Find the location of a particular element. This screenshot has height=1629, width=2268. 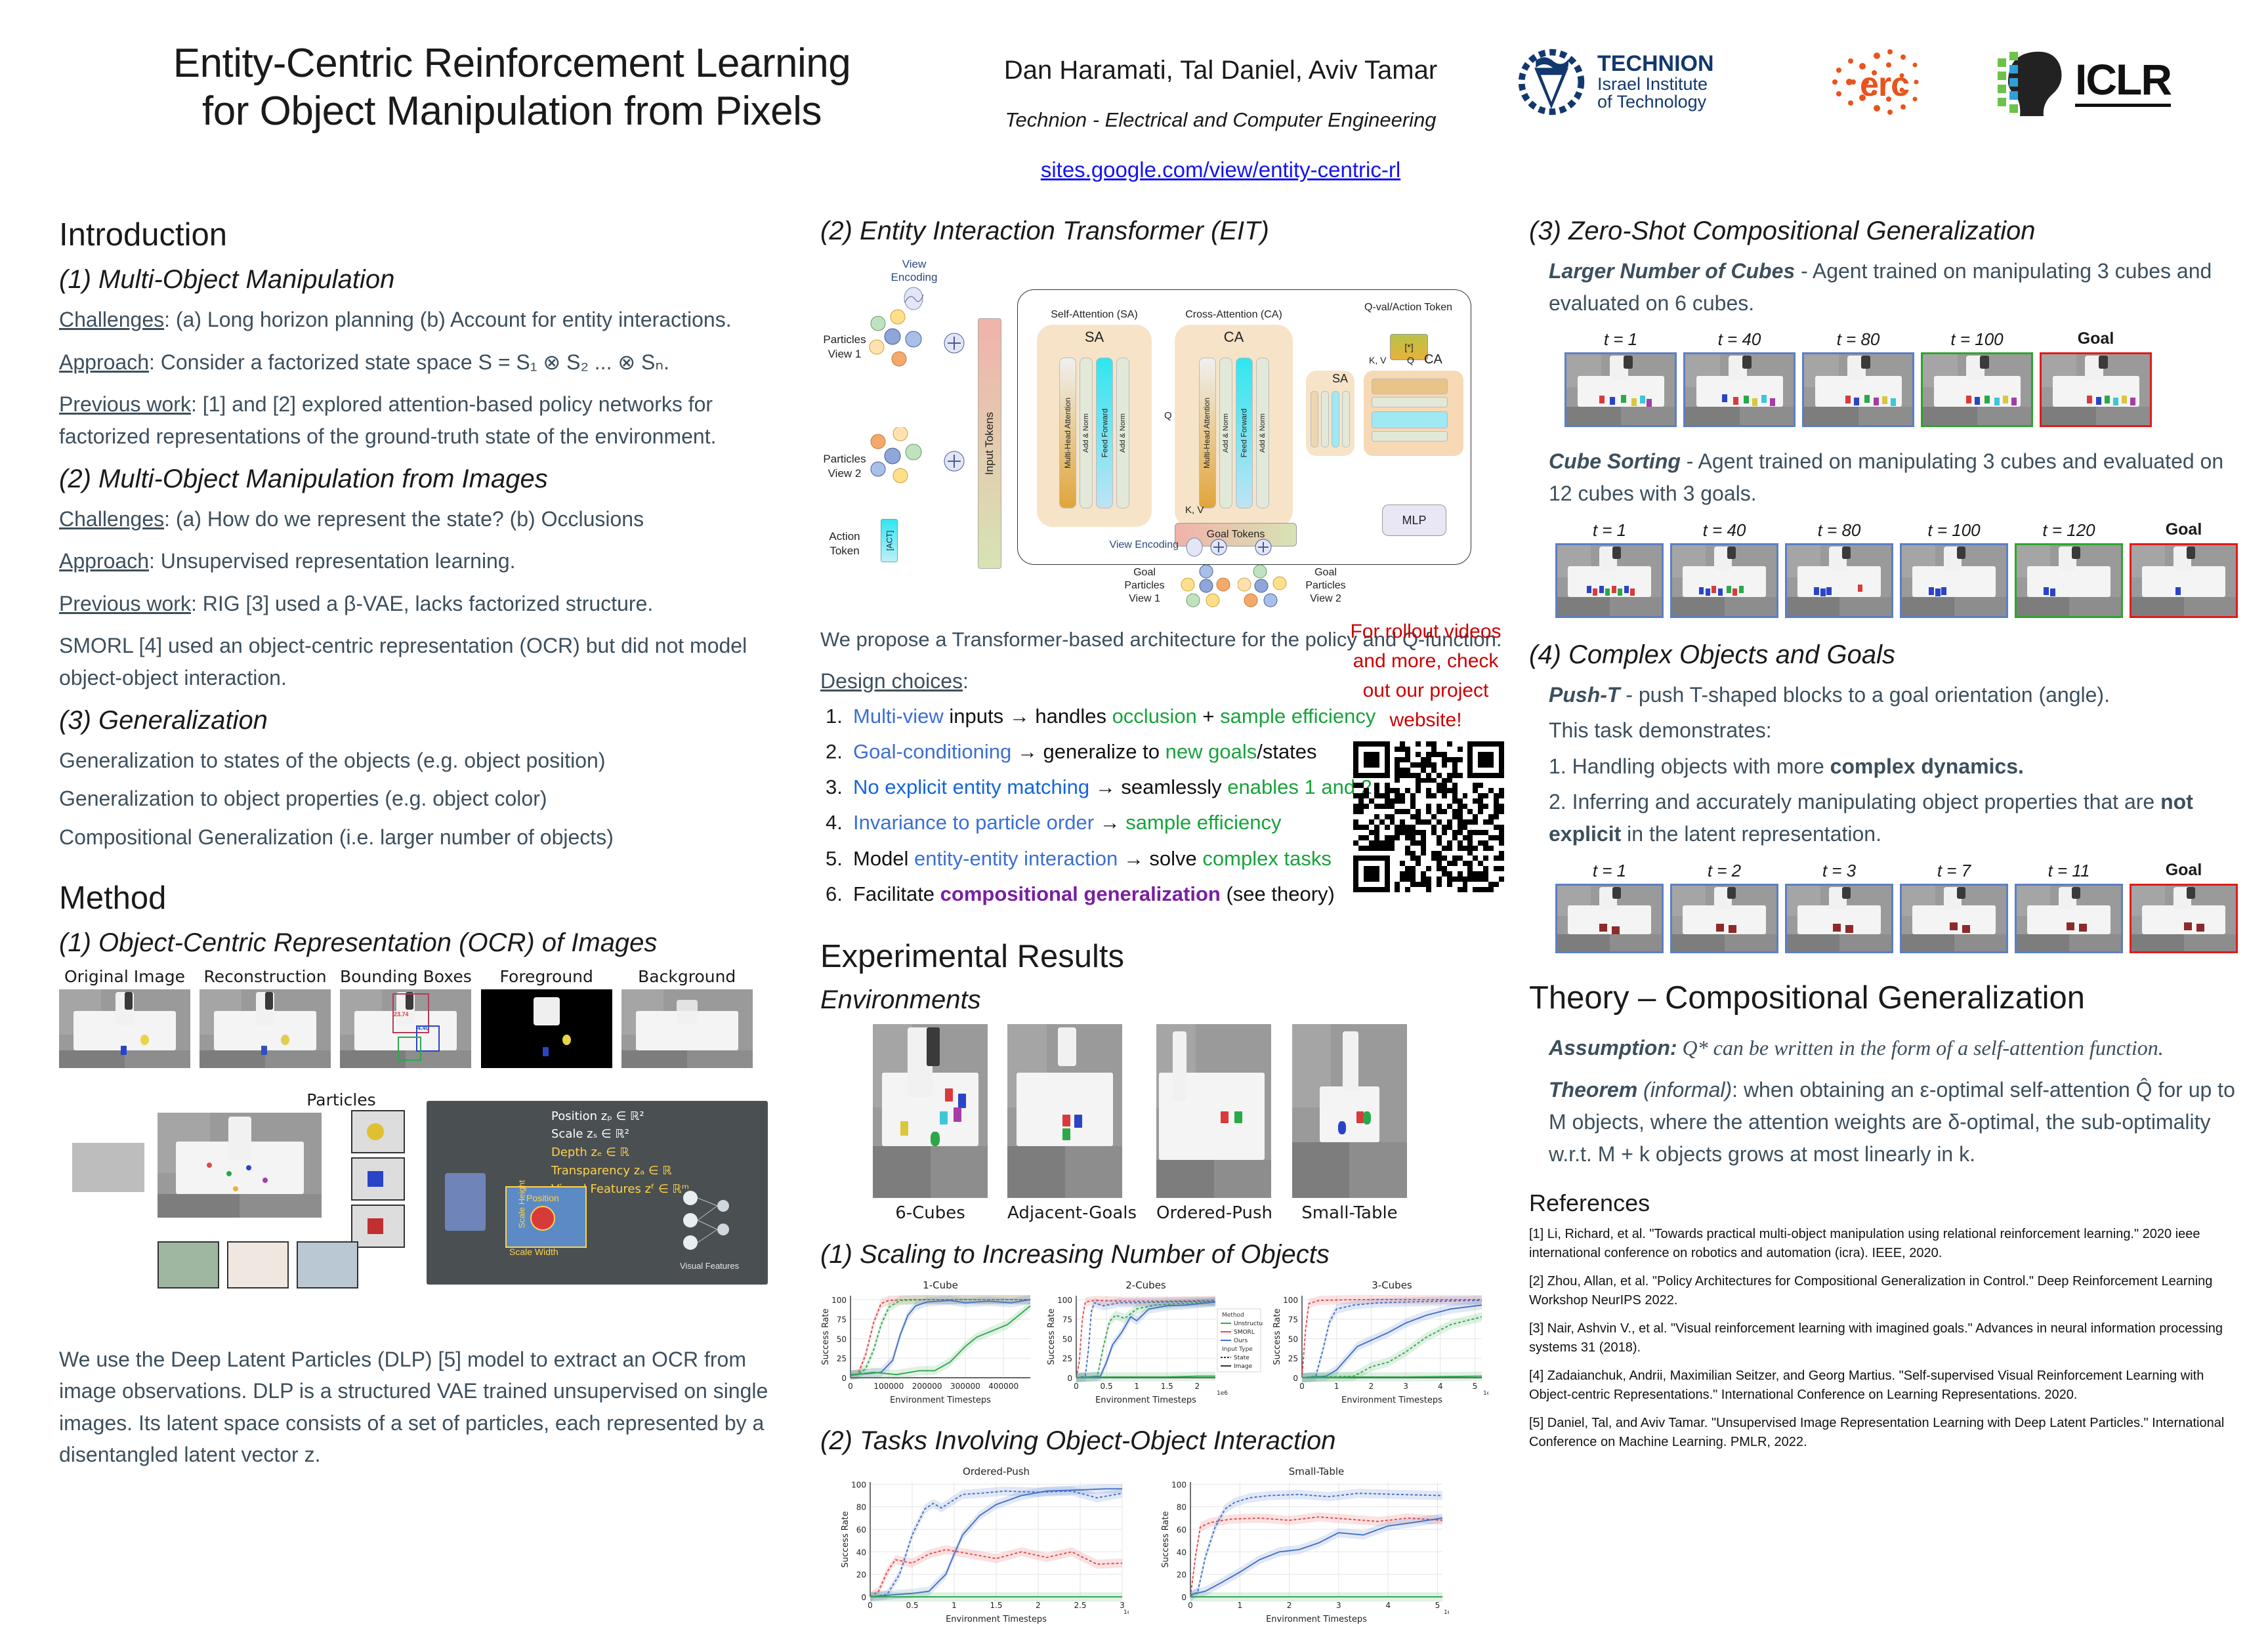

x-tick-label: 2 is located at coordinates (1289, 1606).